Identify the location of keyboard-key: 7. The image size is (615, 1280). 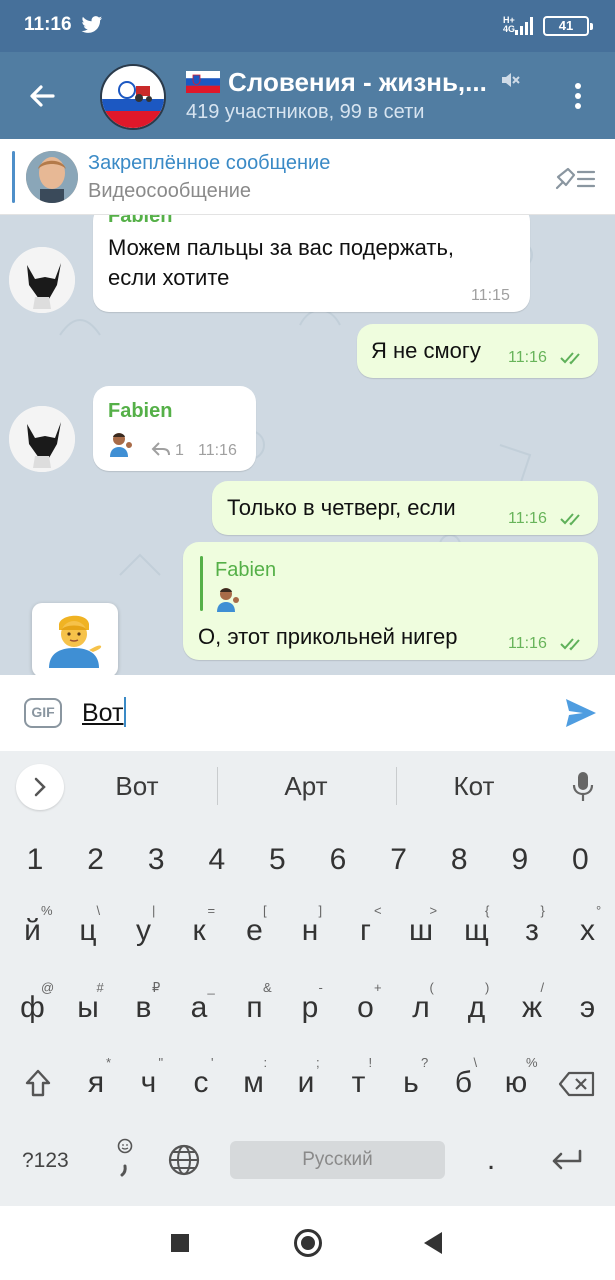
(399, 860).